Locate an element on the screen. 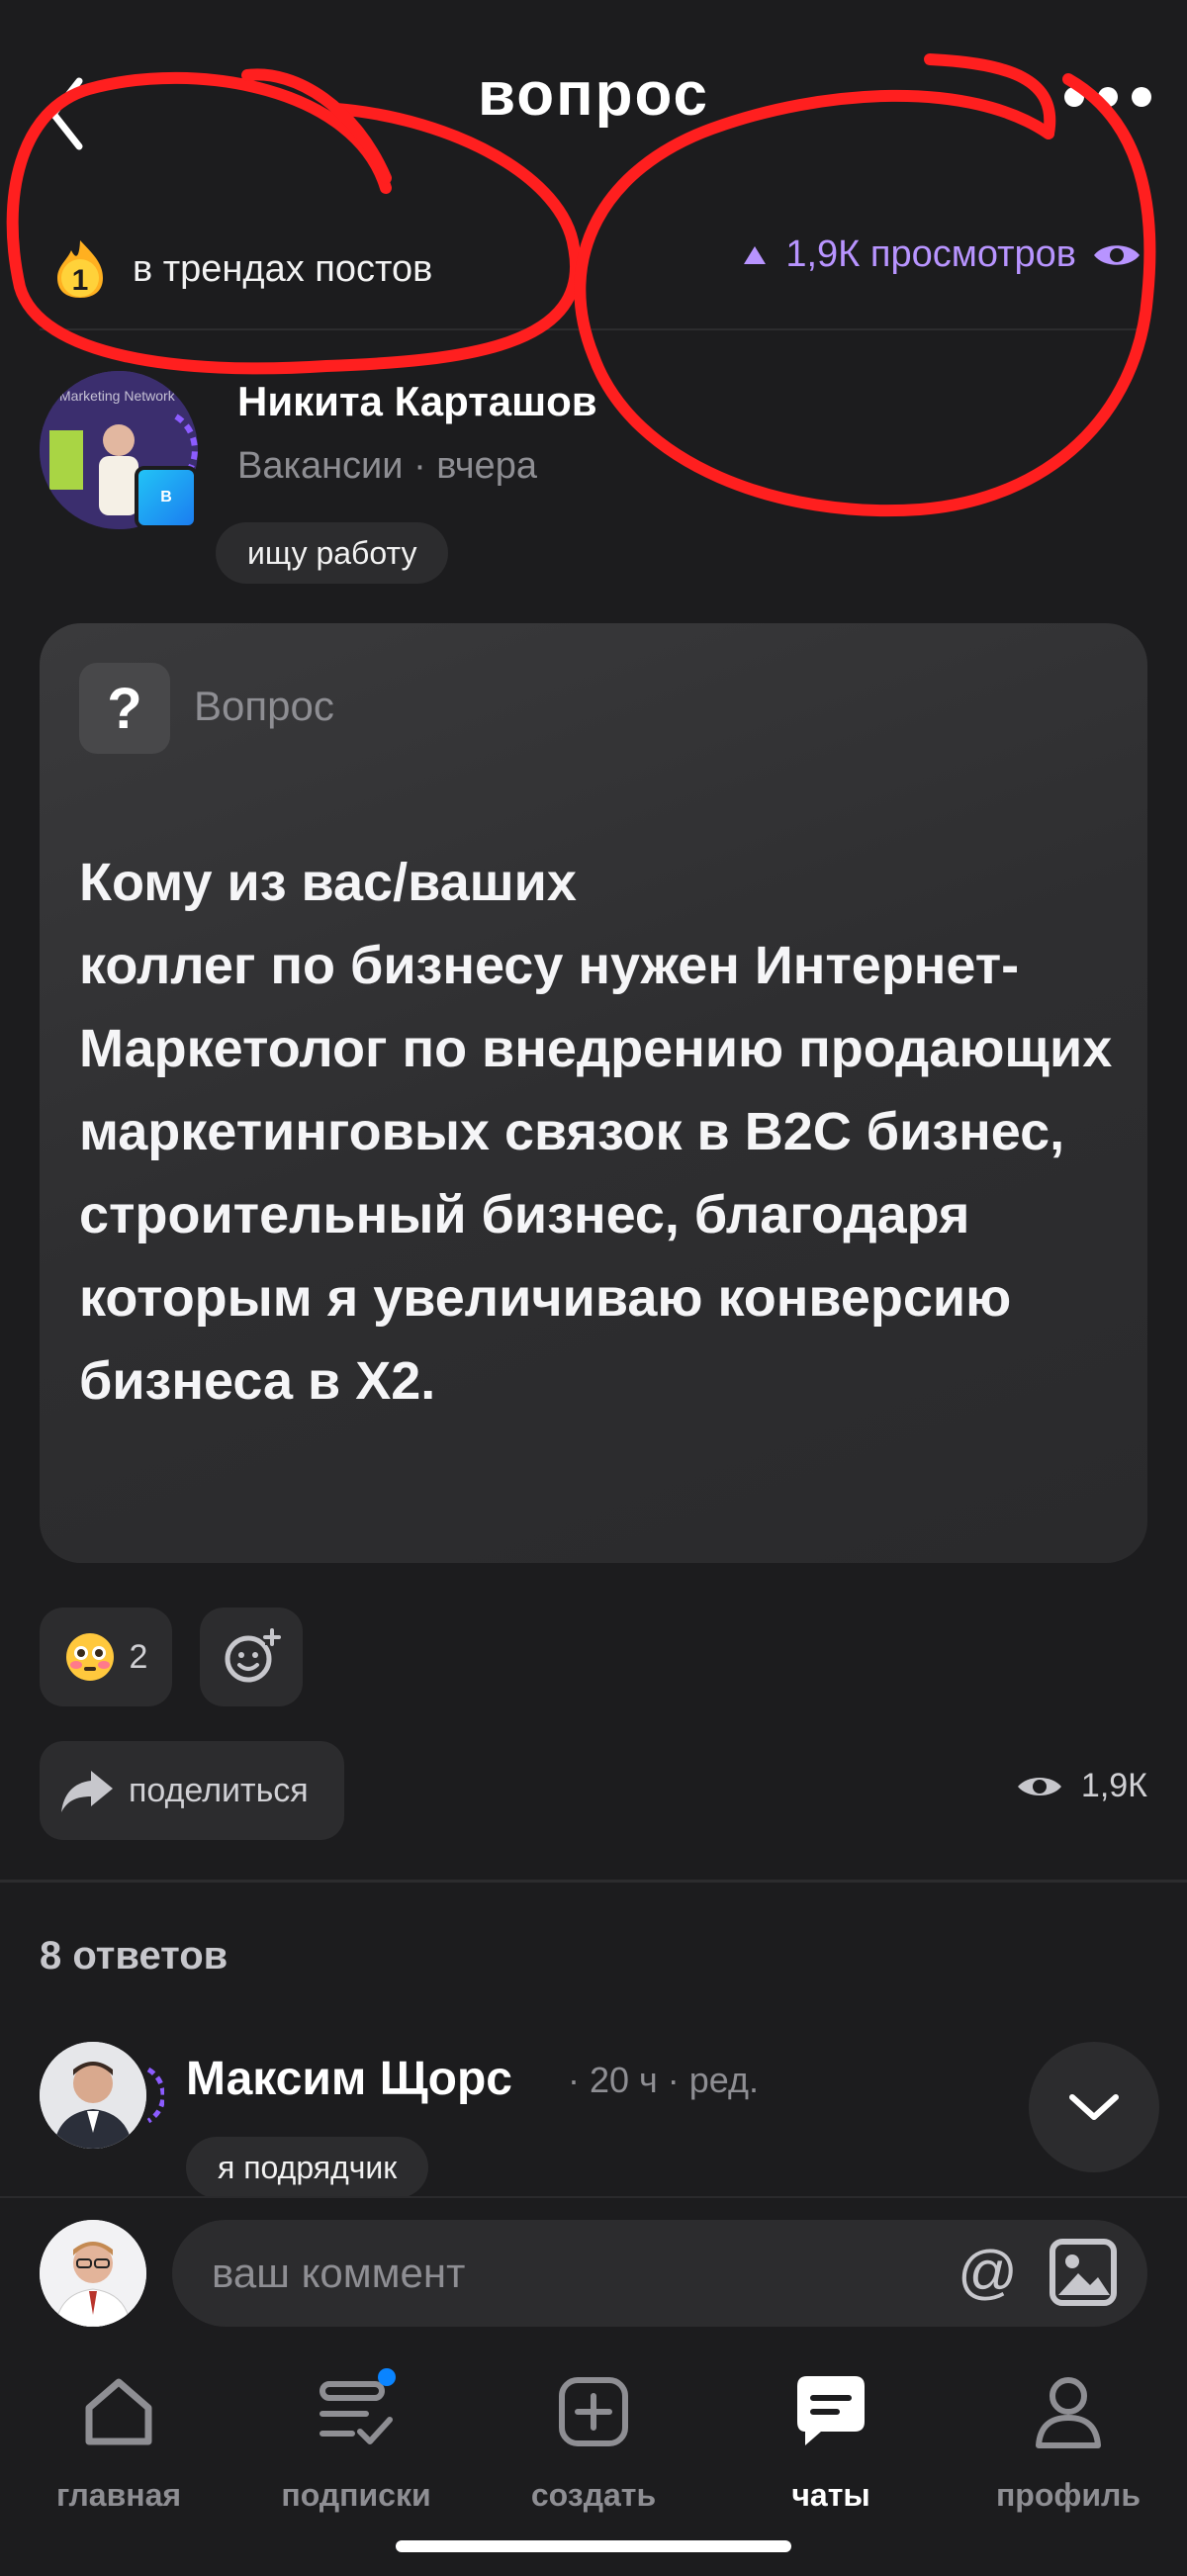 The height and width of the screenshot is (2576, 1187). share-arrow-icon is located at coordinates (87, 1791).